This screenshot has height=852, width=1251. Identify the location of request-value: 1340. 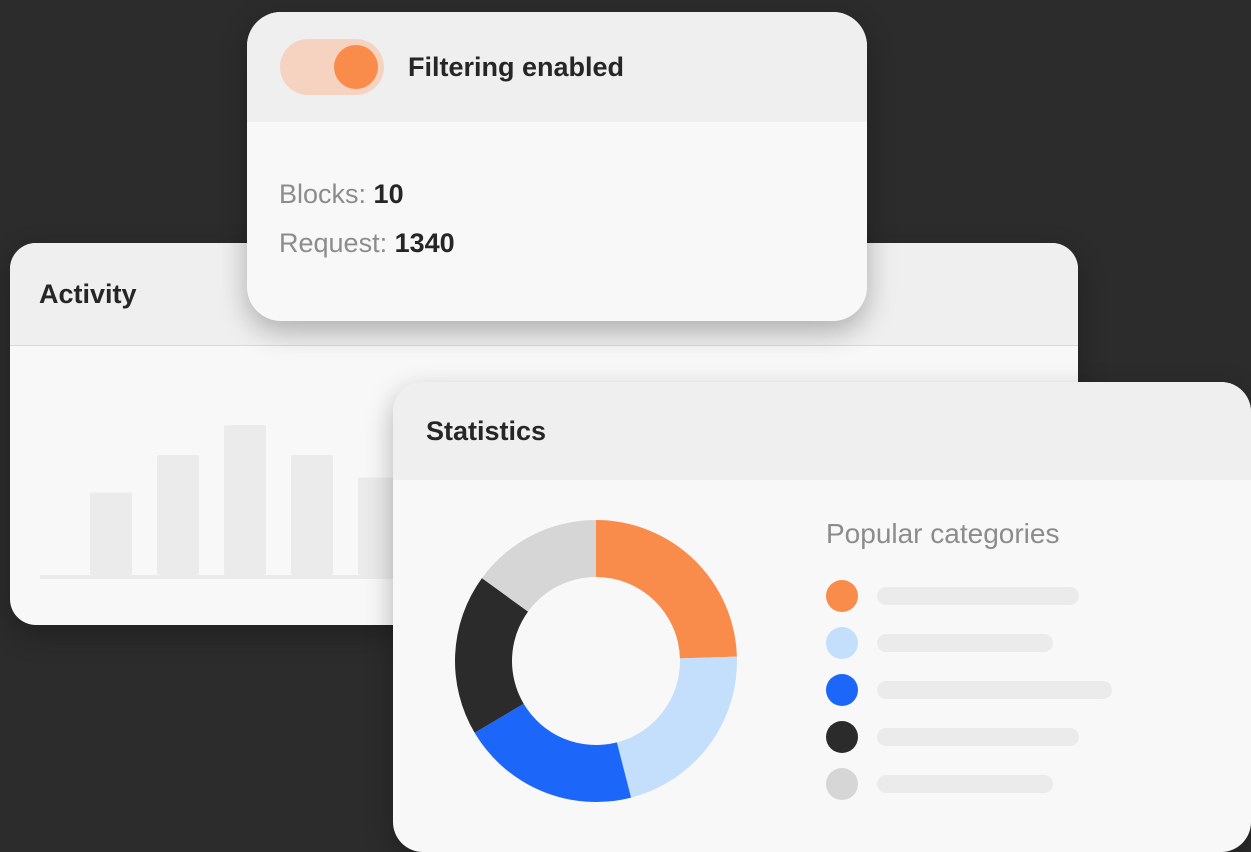
(424, 243).